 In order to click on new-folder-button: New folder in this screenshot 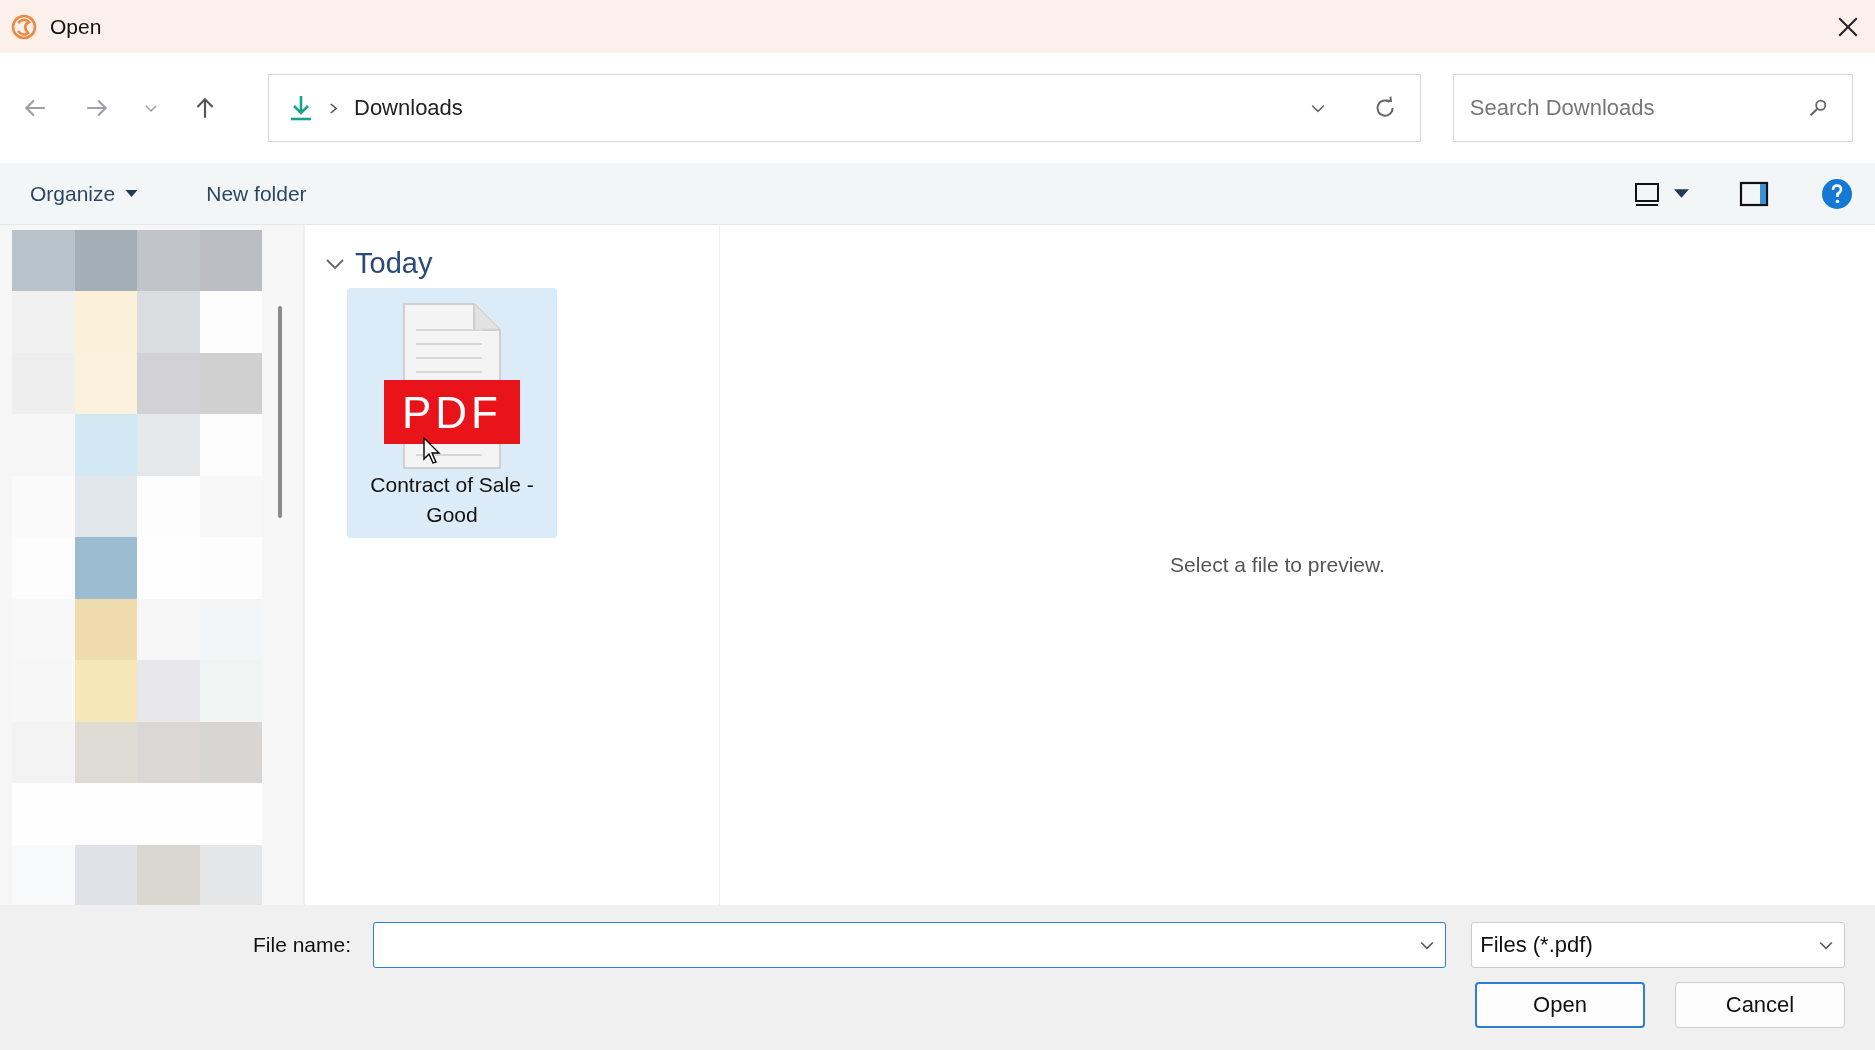, I will do `click(256, 193)`.